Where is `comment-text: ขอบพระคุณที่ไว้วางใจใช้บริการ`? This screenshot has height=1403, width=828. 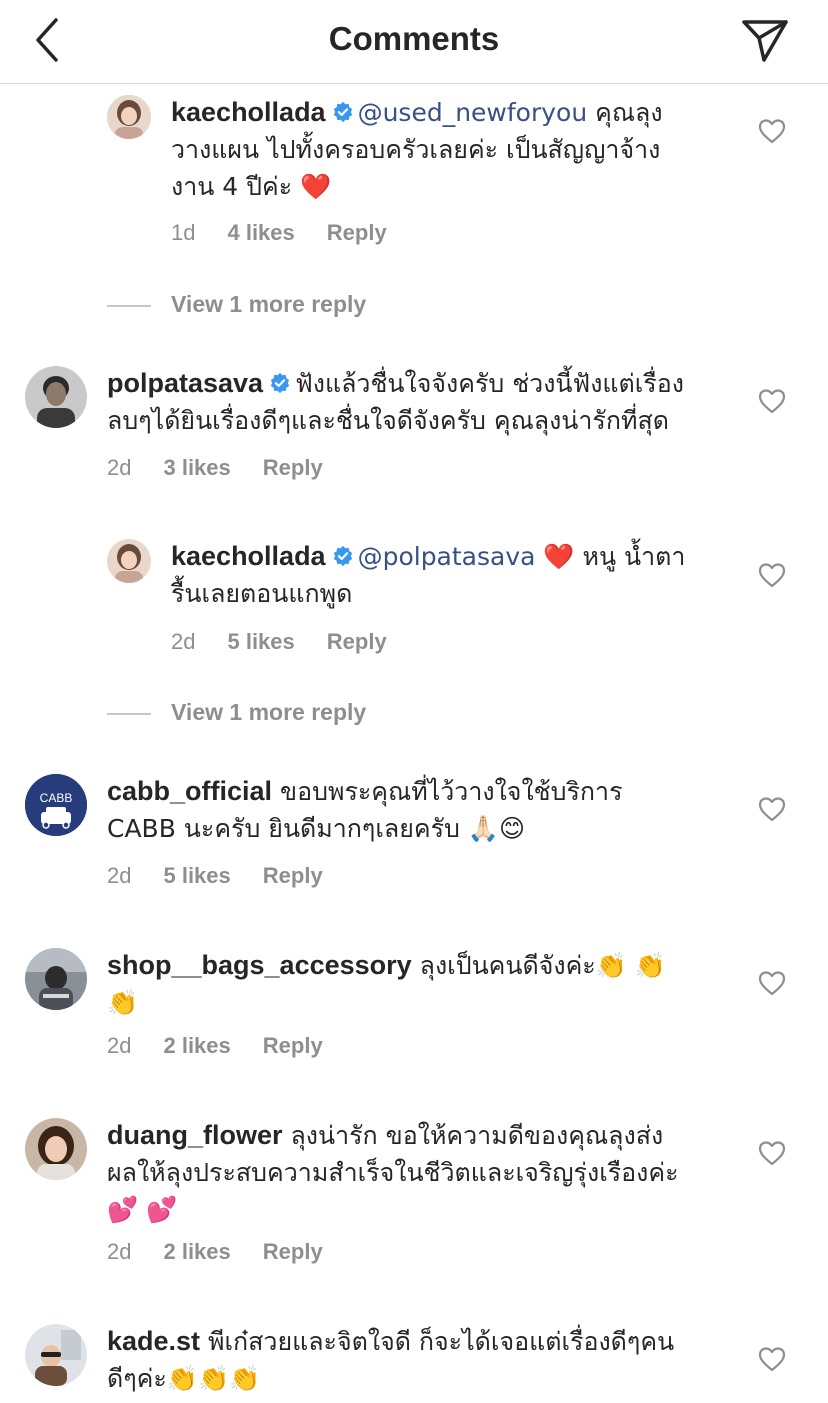 comment-text: ขอบพระคุณที่ไว้วางใจใช้บริการ is located at coordinates (447, 791).